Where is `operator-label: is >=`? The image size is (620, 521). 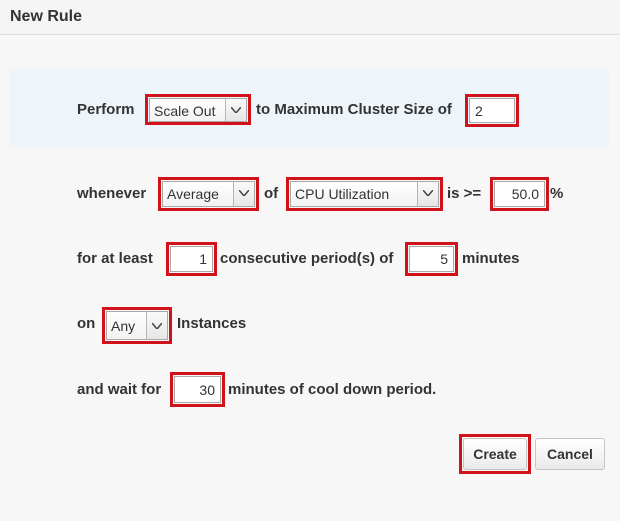
operator-label: is >= is located at coordinates (464, 193).